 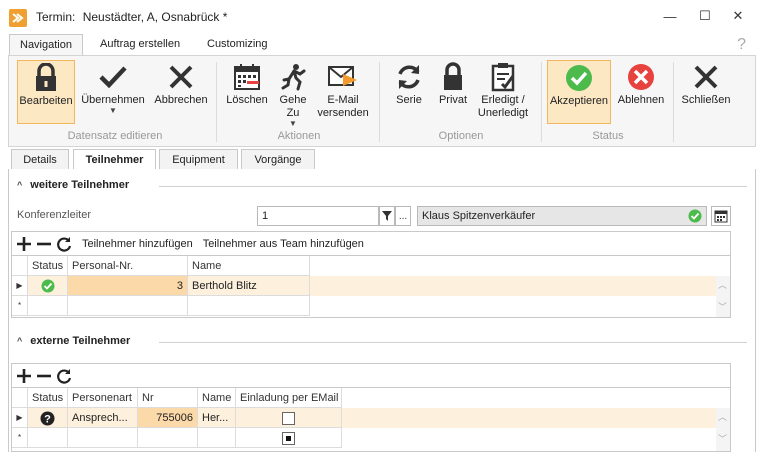 I want to click on lock-icon, so click(x=453, y=77).